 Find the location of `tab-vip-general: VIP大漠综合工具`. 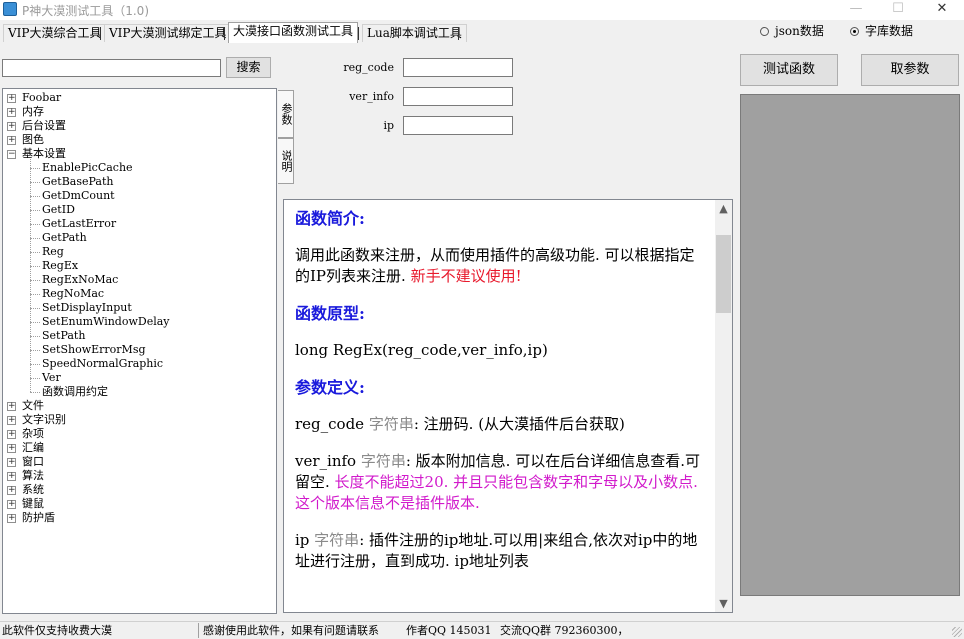

tab-vip-general: VIP大漠综合工具 is located at coordinates (55, 33).